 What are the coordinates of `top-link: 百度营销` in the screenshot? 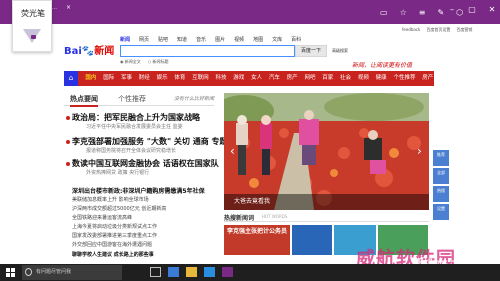 It's located at (464, 30).